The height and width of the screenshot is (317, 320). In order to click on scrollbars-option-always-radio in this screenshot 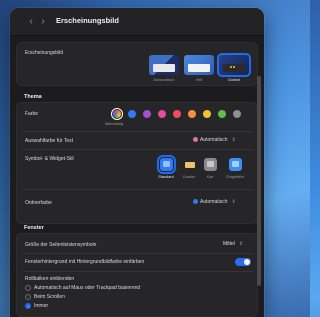, I will do `click(28, 306)`.